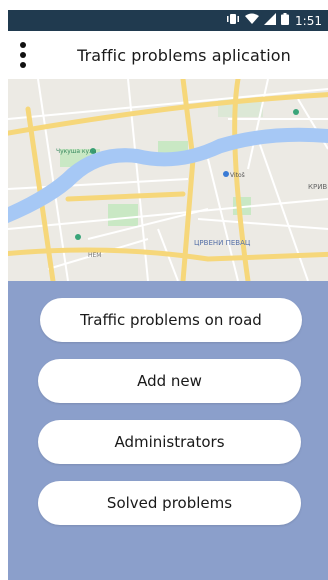  What do you see at coordinates (171, 320) in the screenshot?
I see `traffic-problems-button: Traffic problems on road` at bounding box center [171, 320].